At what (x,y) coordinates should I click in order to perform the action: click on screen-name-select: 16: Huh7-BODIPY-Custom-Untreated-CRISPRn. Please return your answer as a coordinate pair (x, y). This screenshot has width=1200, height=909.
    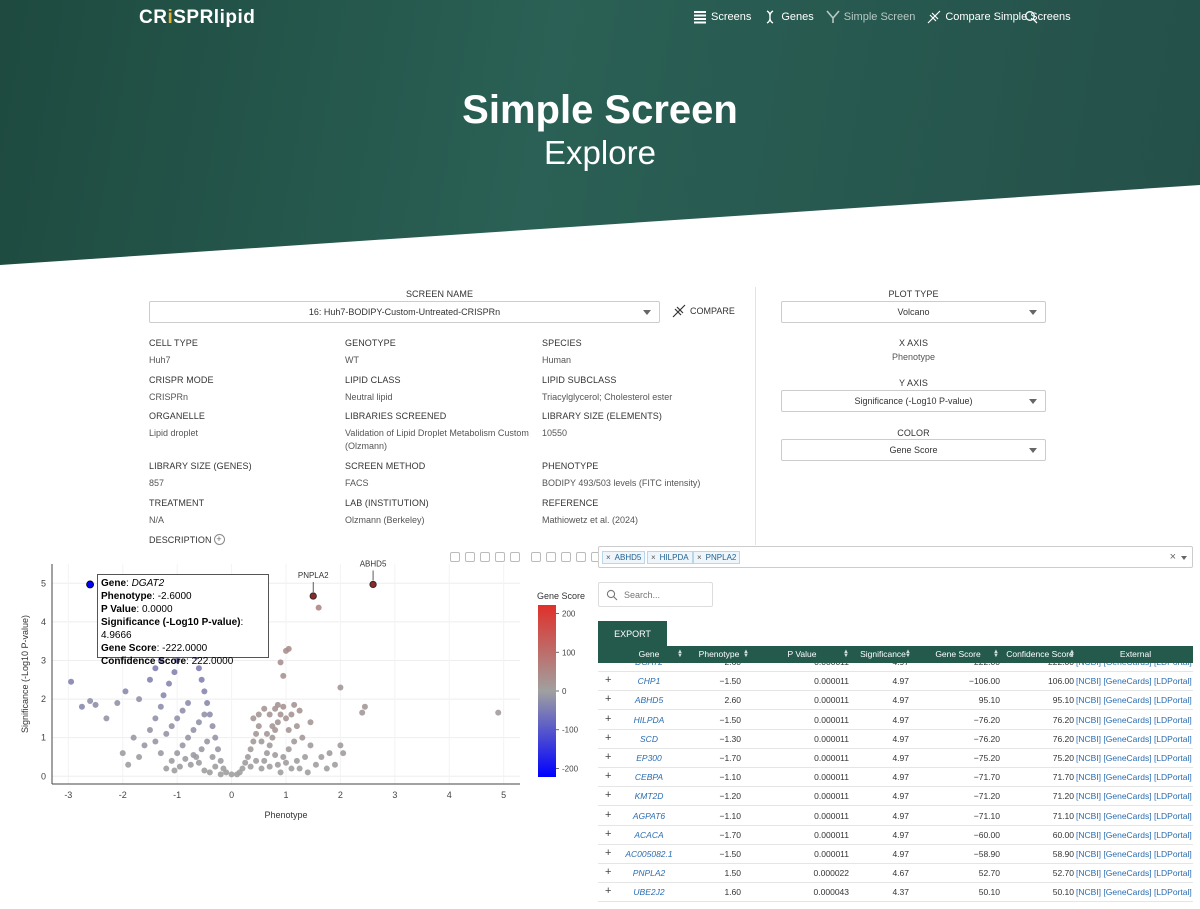
    Looking at the image, I should click on (404, 312).